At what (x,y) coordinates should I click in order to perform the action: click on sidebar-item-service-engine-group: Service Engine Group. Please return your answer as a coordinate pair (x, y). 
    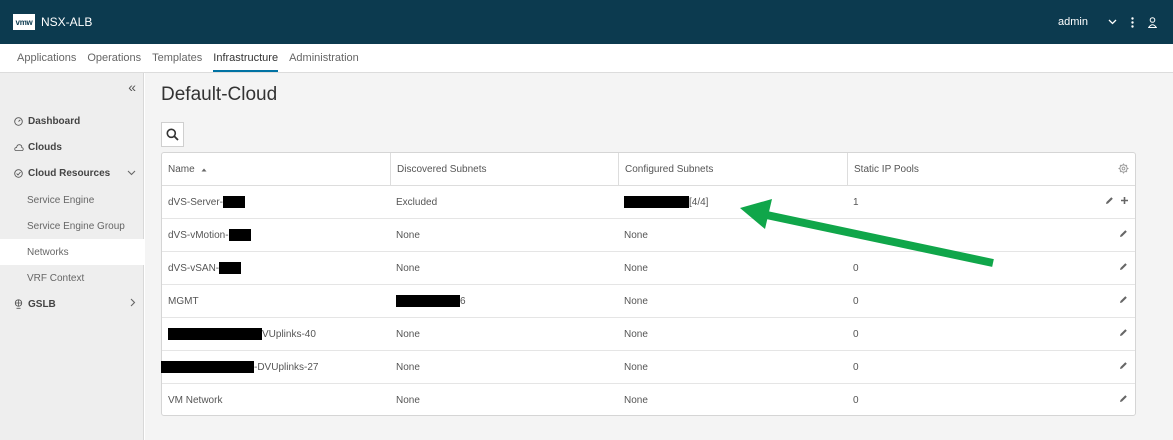
    Looking at the image, I should click on (72, 226).